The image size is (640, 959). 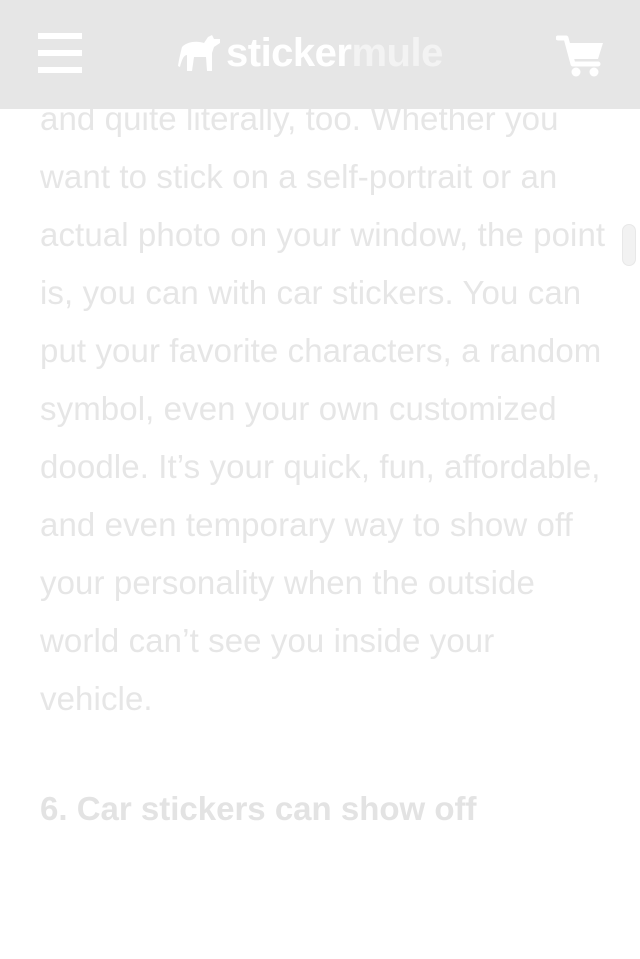 I want to click on logo-wordmark: stickermule, so click(x=334, y=53).